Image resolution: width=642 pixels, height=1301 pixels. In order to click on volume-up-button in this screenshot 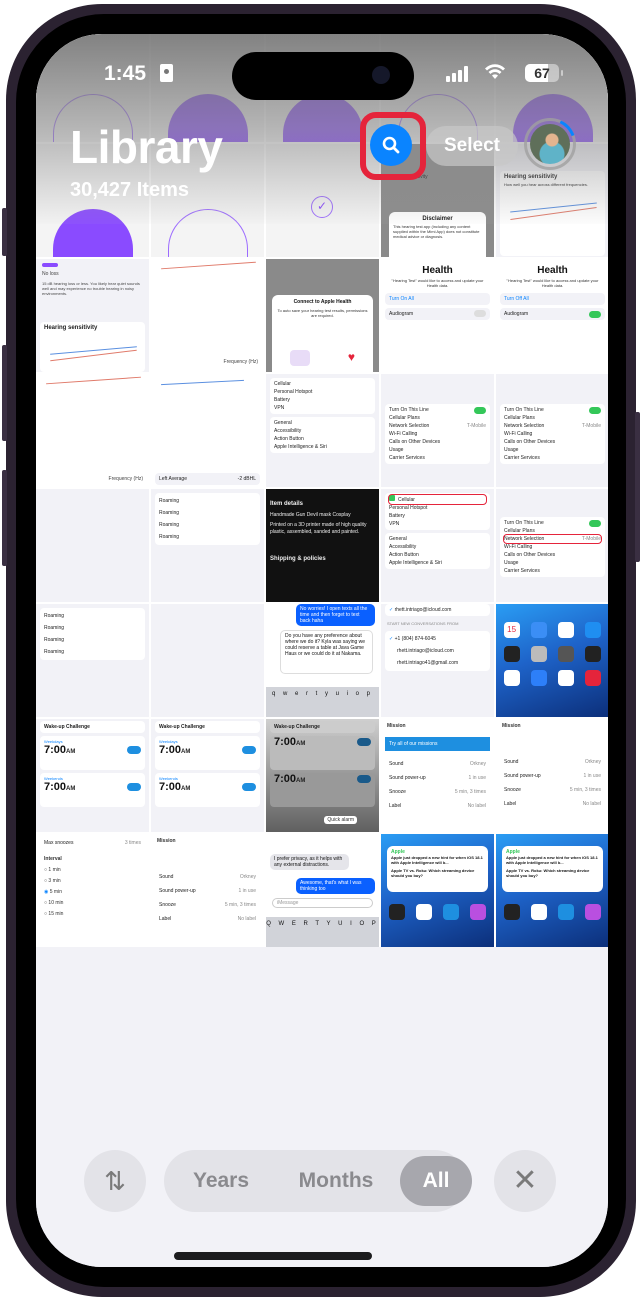, I will do `click(4, 393)`.